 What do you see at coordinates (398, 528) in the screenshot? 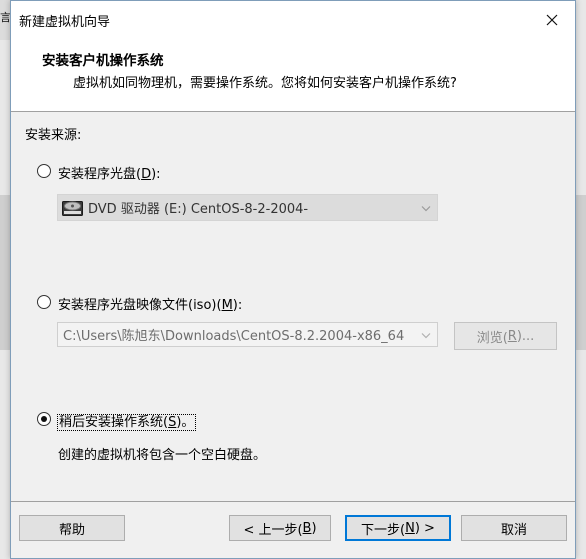
I see `next-button: 下一步(N) >` at bounding box center [398, 528].